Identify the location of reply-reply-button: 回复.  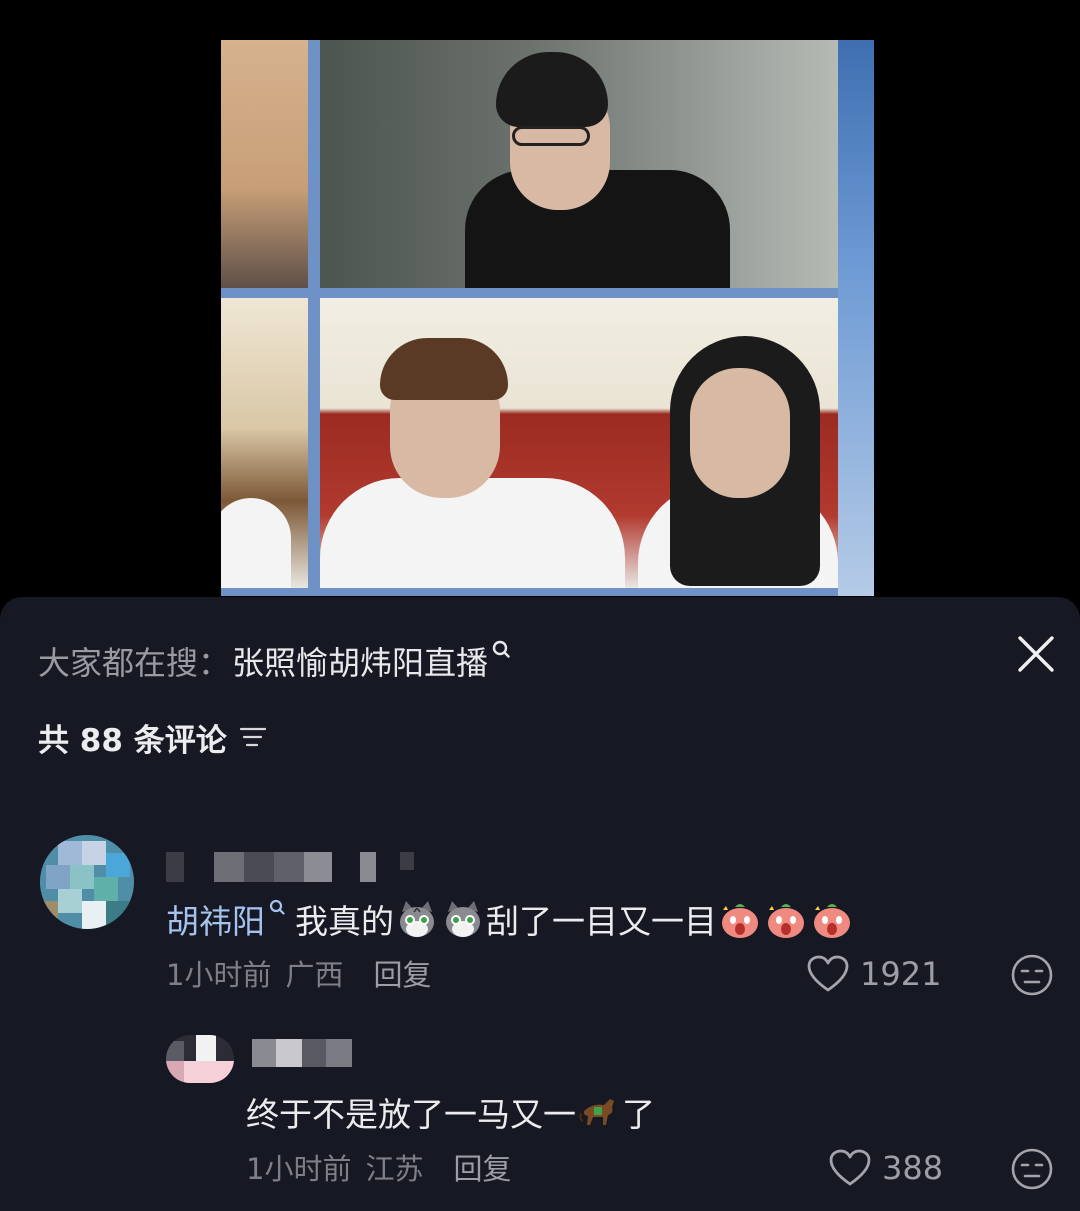
(482, 1167).